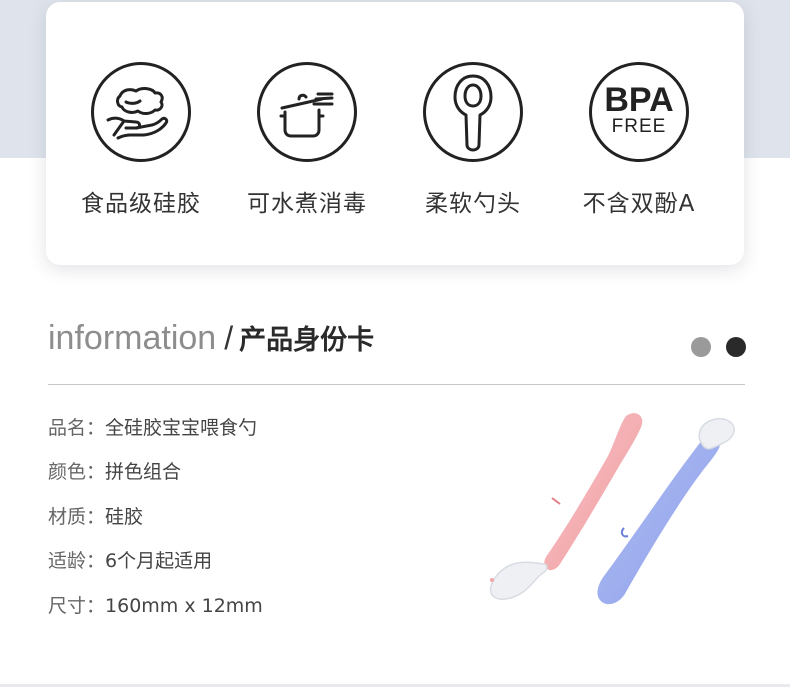  I want to click on spec-value: 全硅胶宝宝喂食勺, so click(181, 428).